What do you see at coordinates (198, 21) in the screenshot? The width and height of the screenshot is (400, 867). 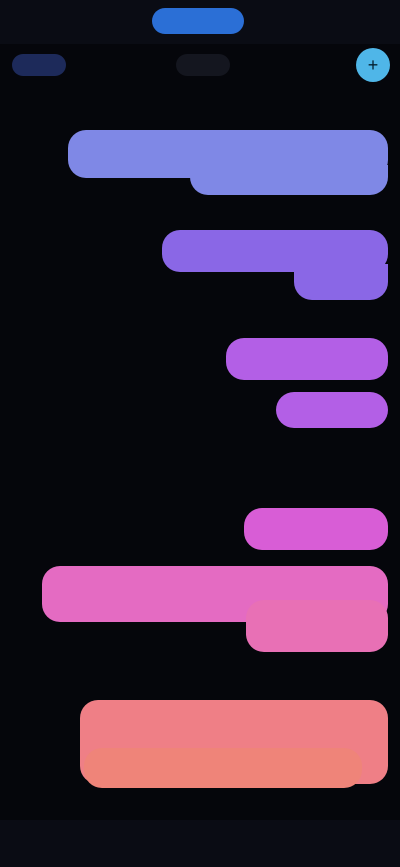 I see `tab-2-active` at bounding box center [198, 21].